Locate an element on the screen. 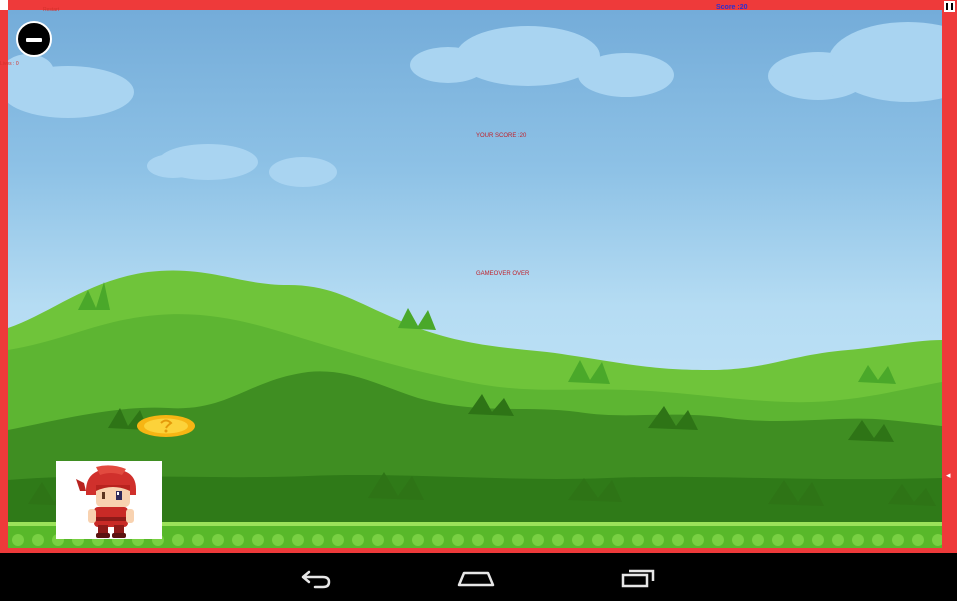 The height and width of the screenshot is (601, 957). pause-icon is located at coordinates (949, 6).